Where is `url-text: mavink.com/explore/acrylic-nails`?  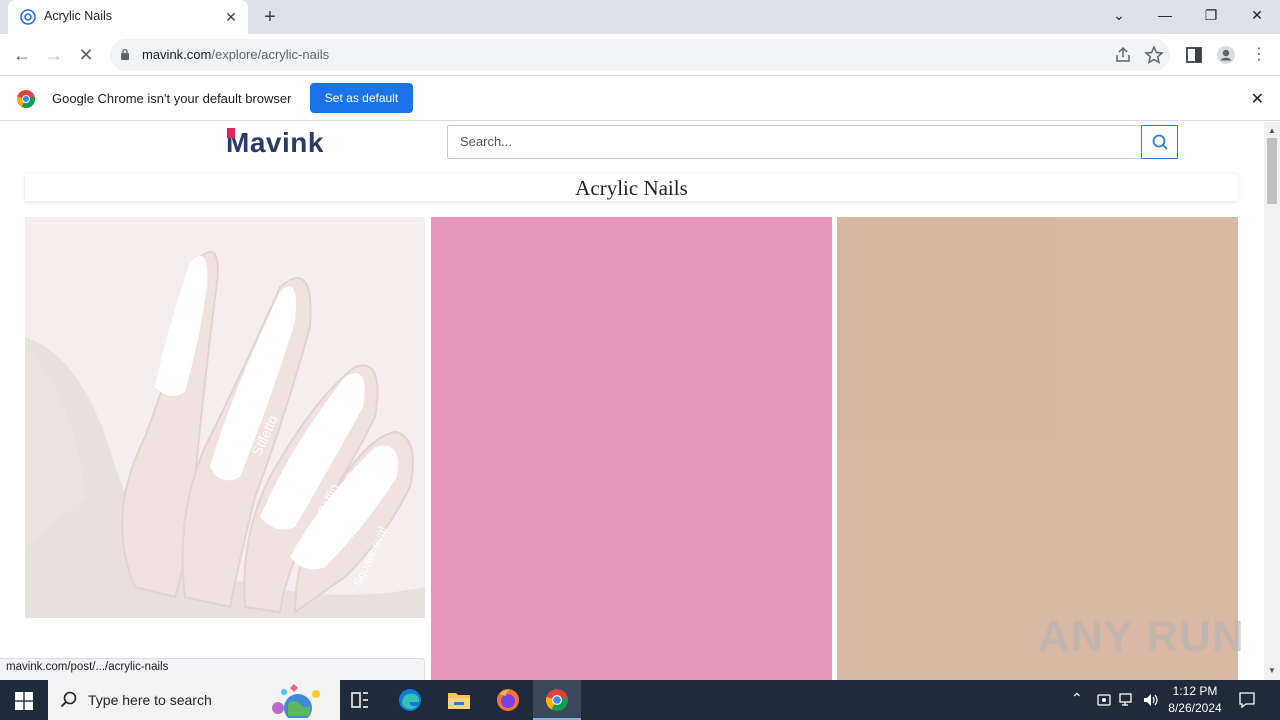 url-text: mavink.com/explore/acrylic-nails is located at coordinates (235, 54).